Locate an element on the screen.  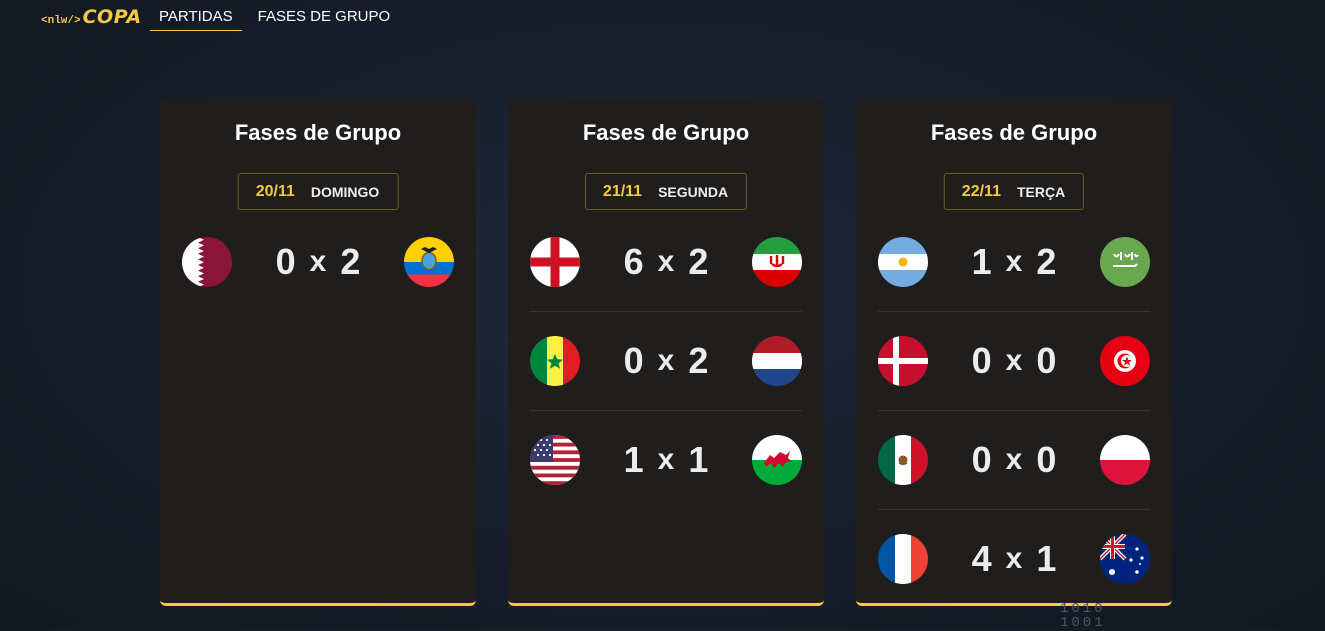
top-bar: <nlw/> COPA PARTIDAS FASES DE GRUPO is located at coordinates (662, 17).